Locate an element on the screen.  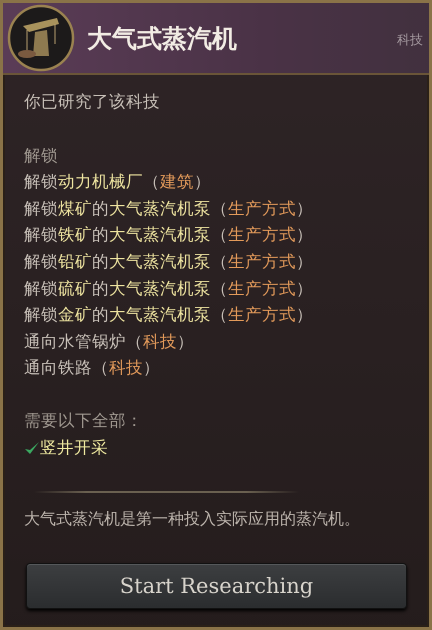
section-heading: 解锁 is located at coordinates (41, 155).